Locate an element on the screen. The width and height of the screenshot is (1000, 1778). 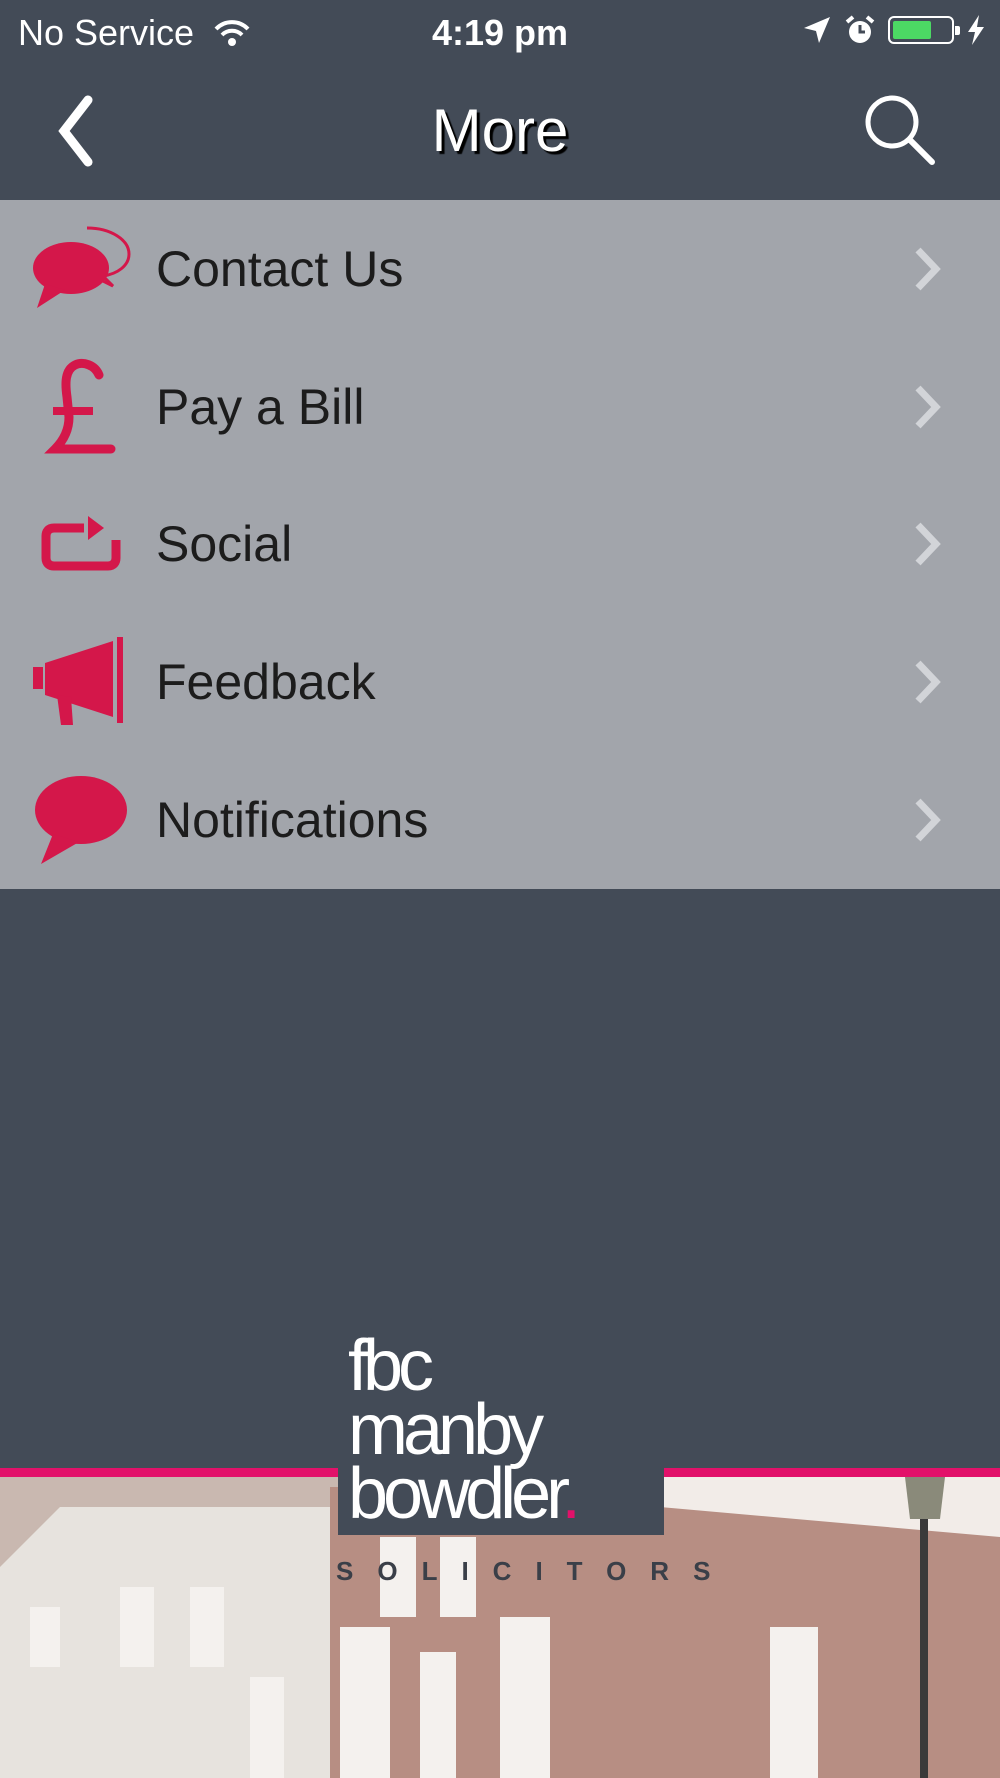
status-bar: No Service 4:19 pm is located at coordinates (500, 32).